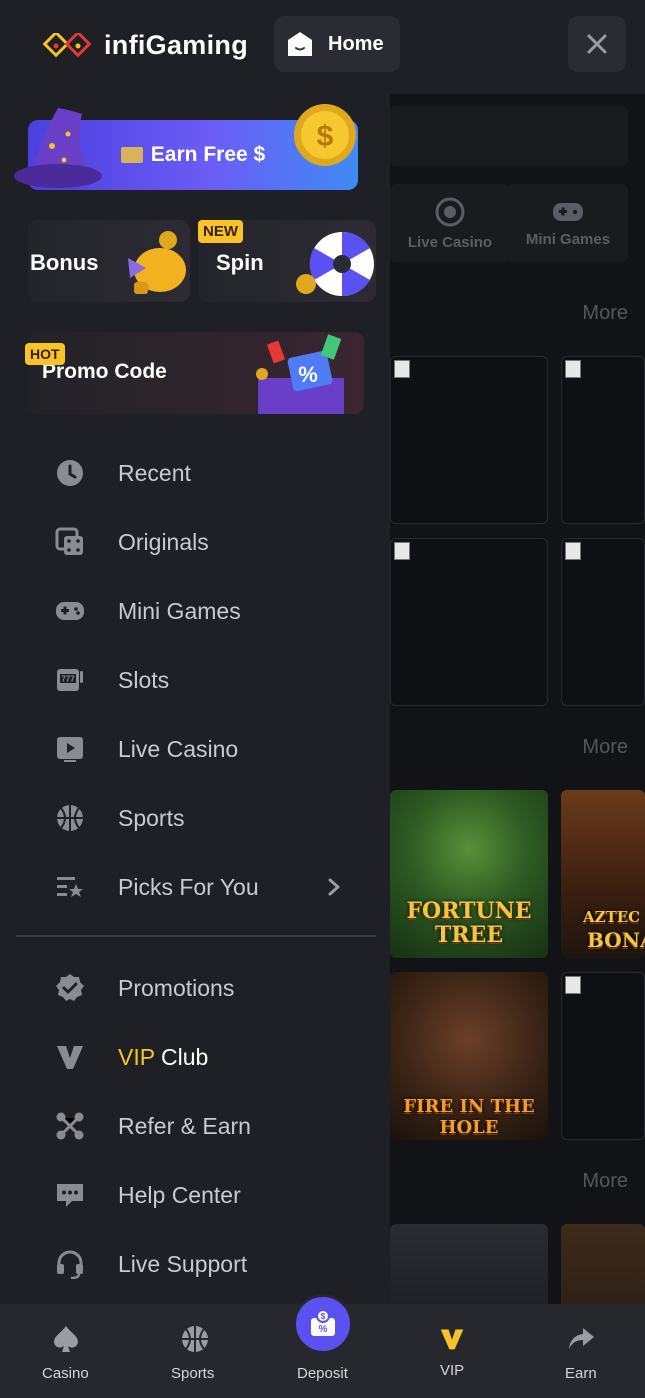 This screenshot has height=1398, width=645. I want to click on menu-item-promotions: Promotions, so click(195, 988).